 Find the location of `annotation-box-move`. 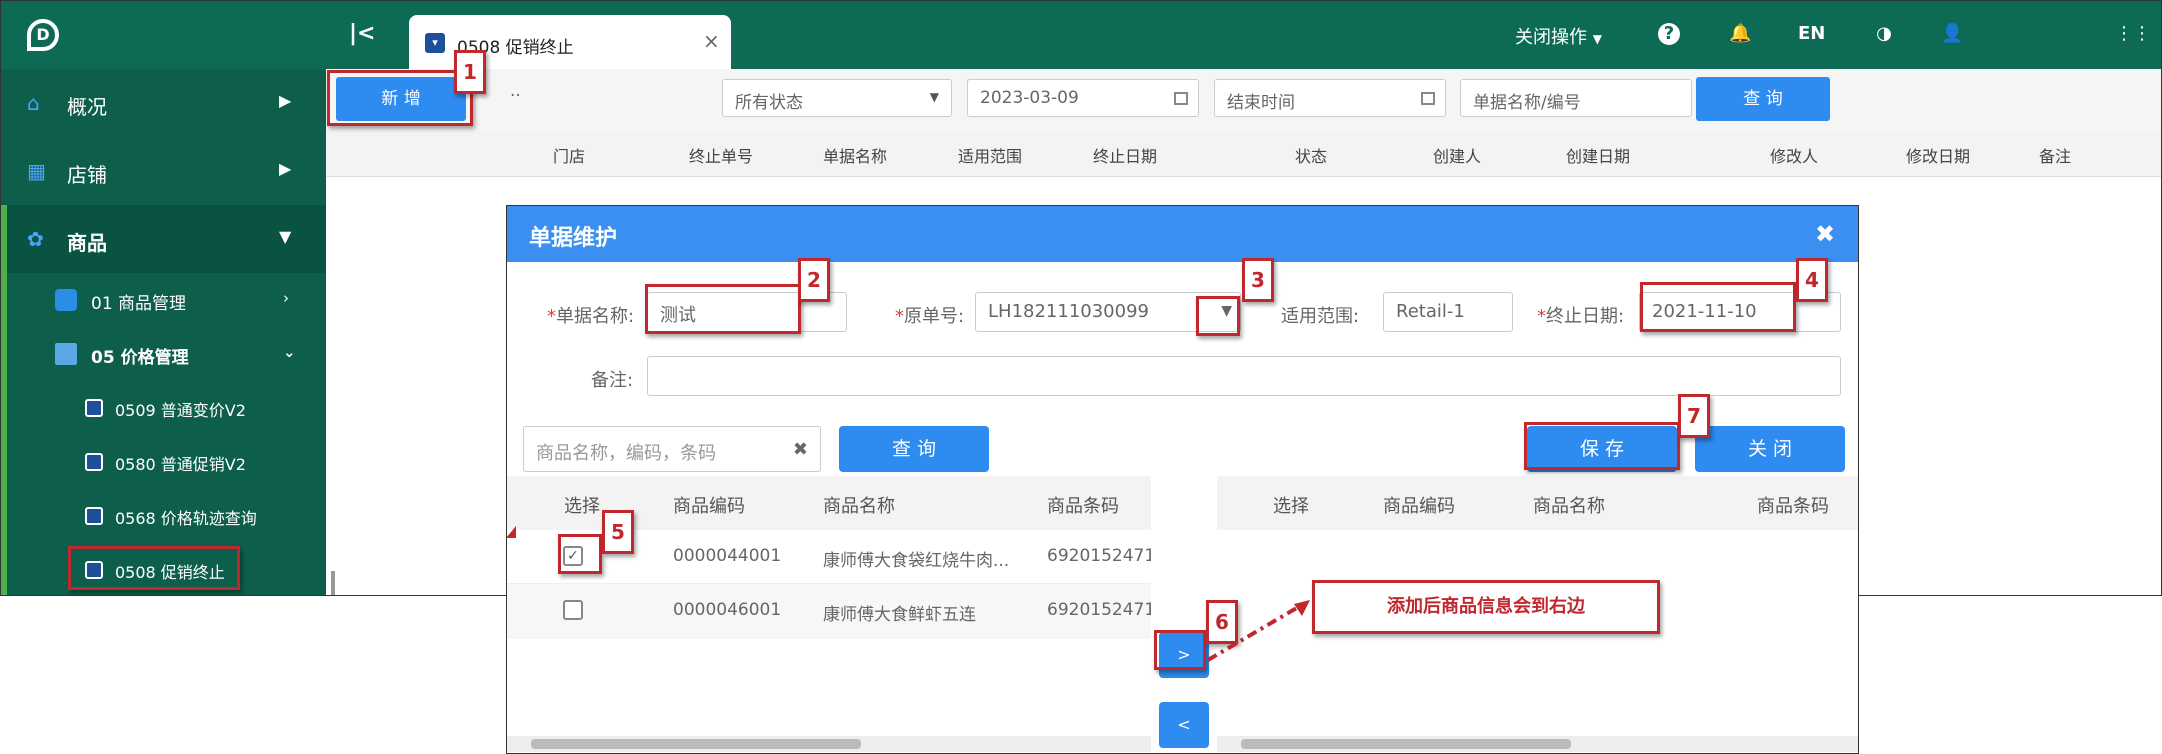

annotation-box-move is located at coordinates (1180, 650).